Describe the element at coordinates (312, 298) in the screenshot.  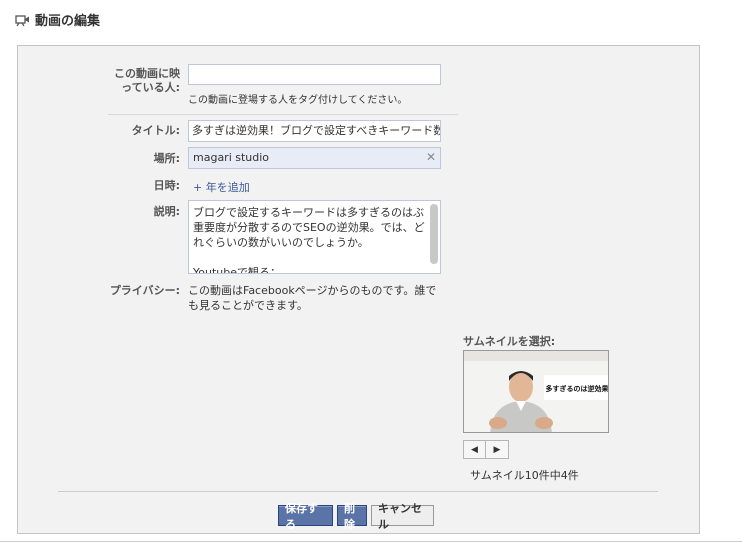
I see `privacy-text: この動画はFacebookページからのものです。誰で も見ることができます。` at that location.